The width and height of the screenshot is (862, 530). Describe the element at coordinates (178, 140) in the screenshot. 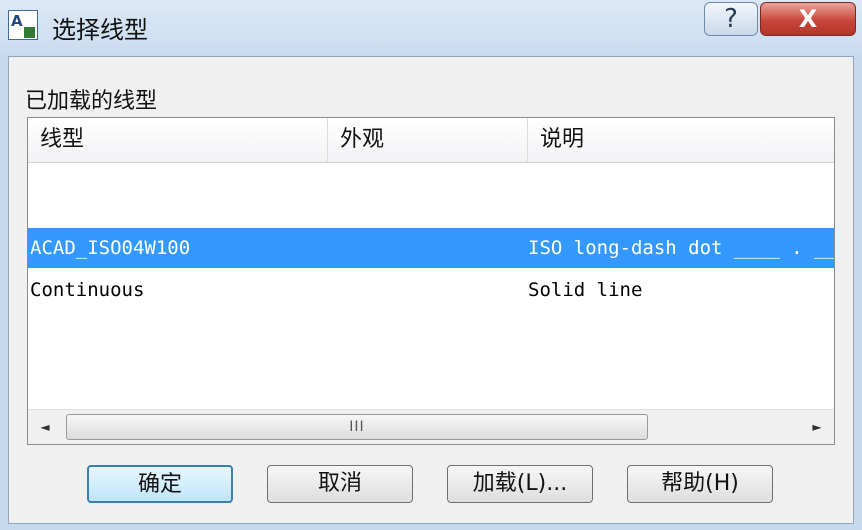

I see `column-header-linetype: 线型` at that location.